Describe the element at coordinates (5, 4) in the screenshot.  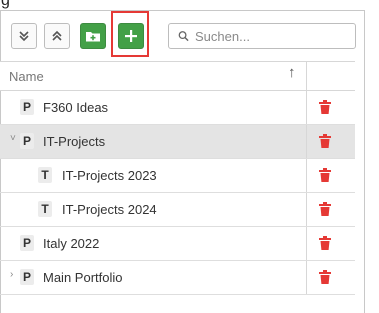
I see `corner-glyph: g` at that location.